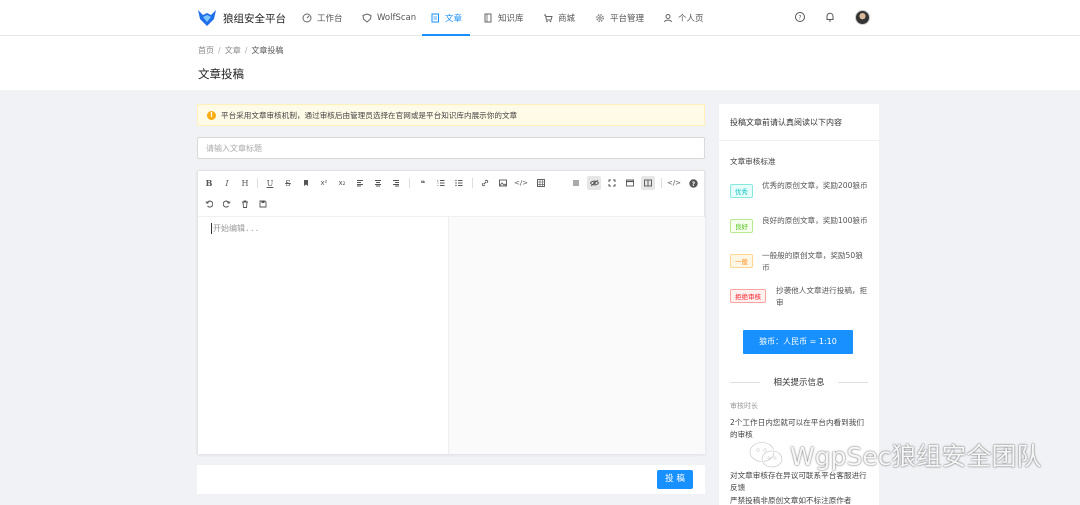  What do you see at coordinates (741, 261) in the screenshot?
I see `status-badge: 一般` at bounding box center [741, 261].